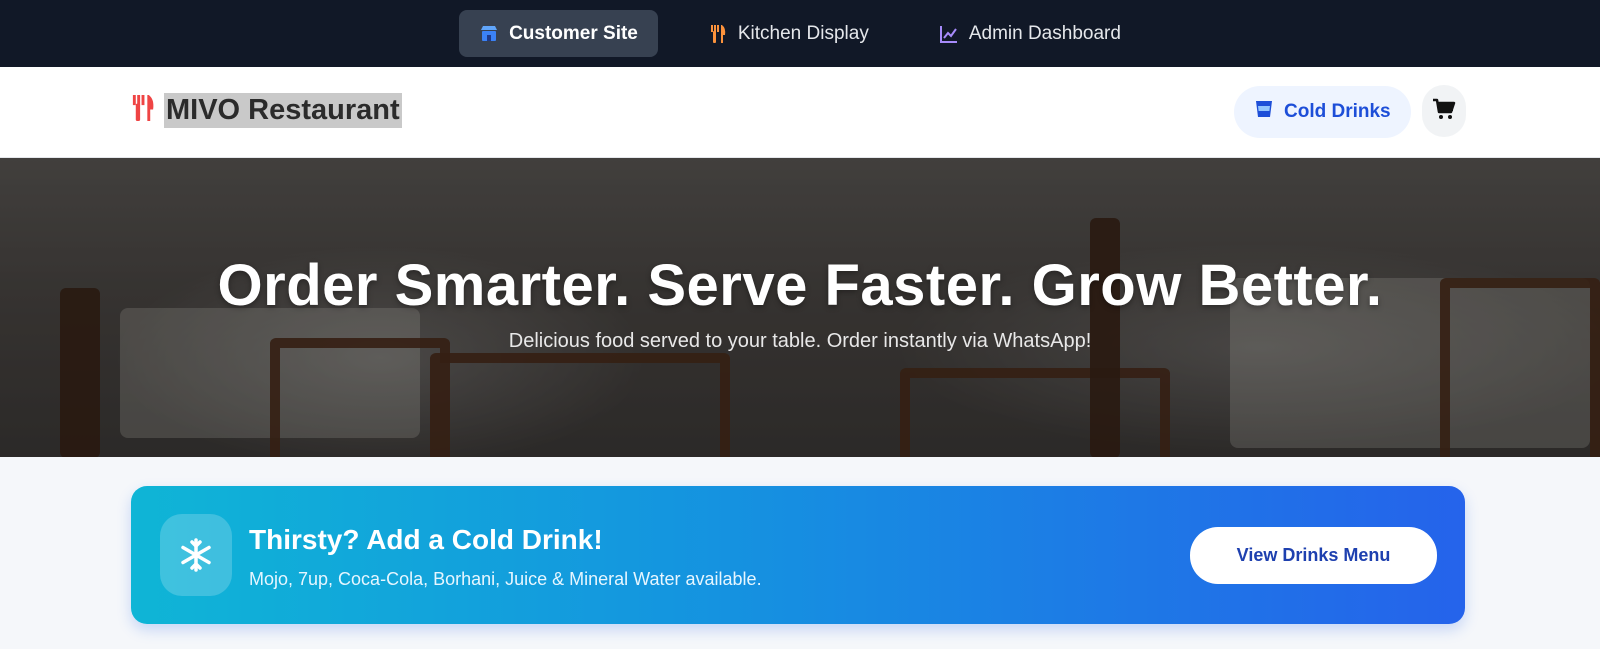 This screenshot has width=1600, height=649. I want to click on glass-icon, so click(1264, 112).